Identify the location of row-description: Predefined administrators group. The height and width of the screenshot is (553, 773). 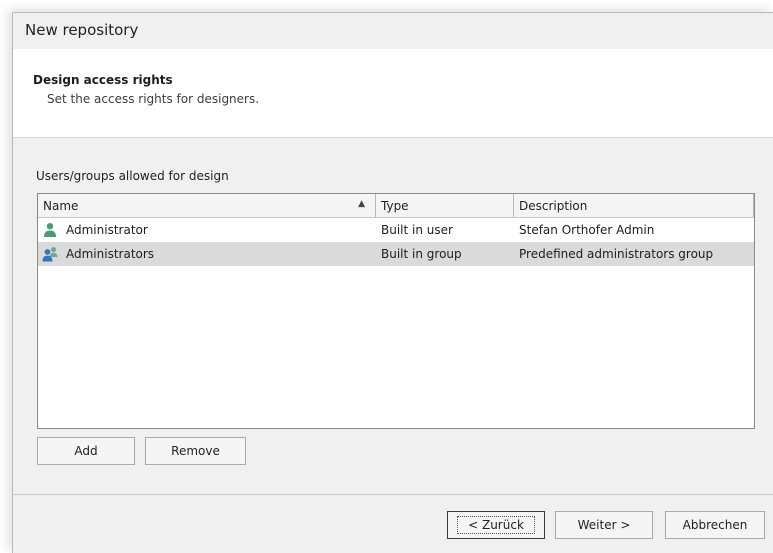
(616, 254).